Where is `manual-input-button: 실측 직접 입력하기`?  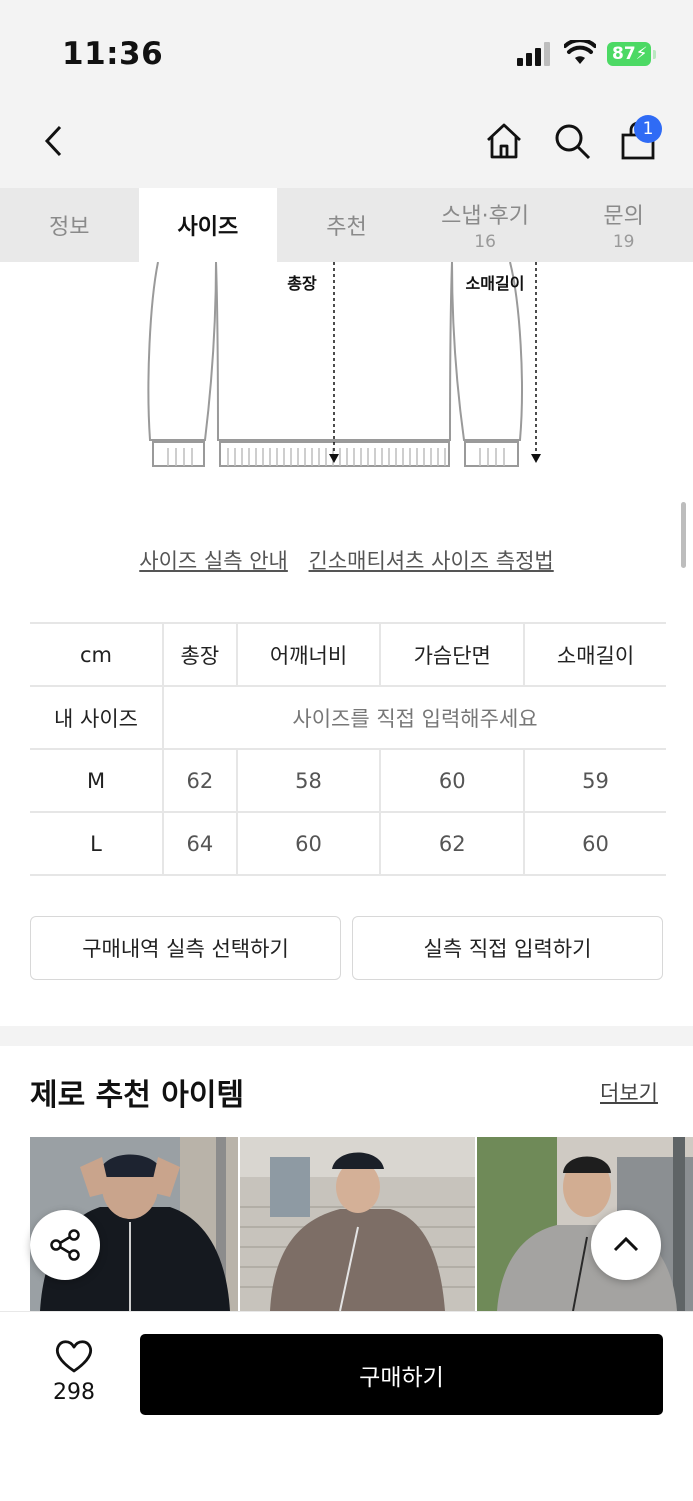 manual-input-button: 실측 직접 입력하기 is located at coordinates (507, 948).